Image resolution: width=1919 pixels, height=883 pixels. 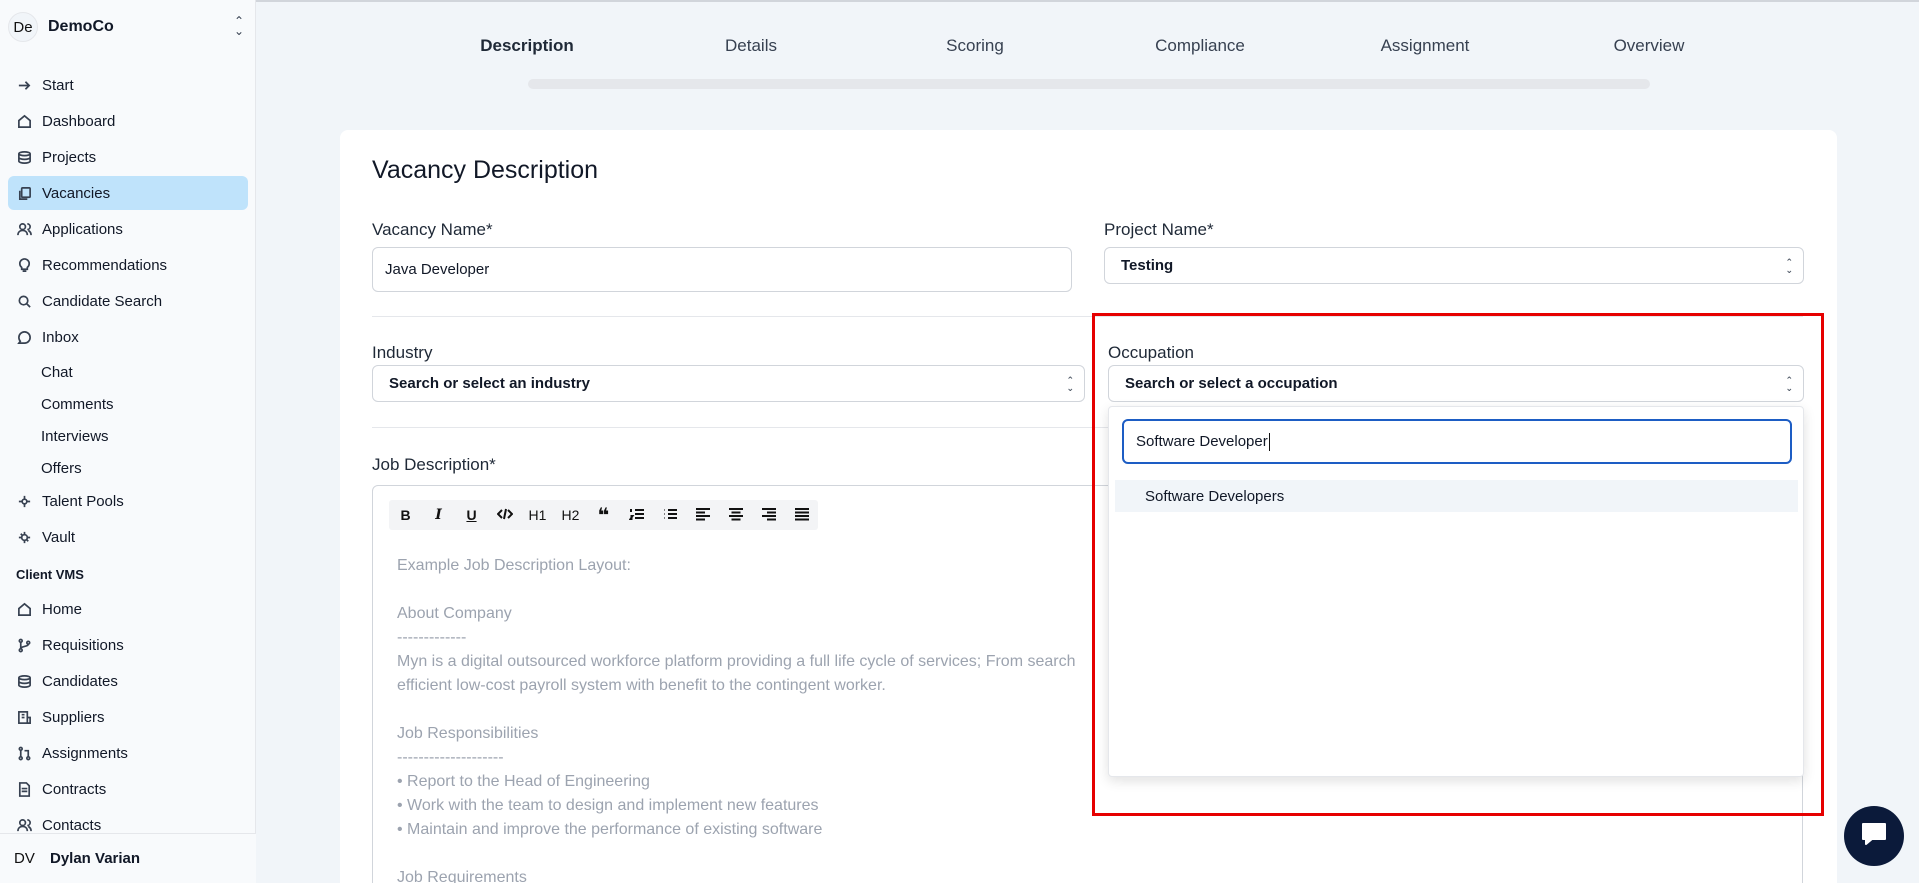 I want to click on sidebar-subitem-offers: Offers, so click(x=128, y=468).